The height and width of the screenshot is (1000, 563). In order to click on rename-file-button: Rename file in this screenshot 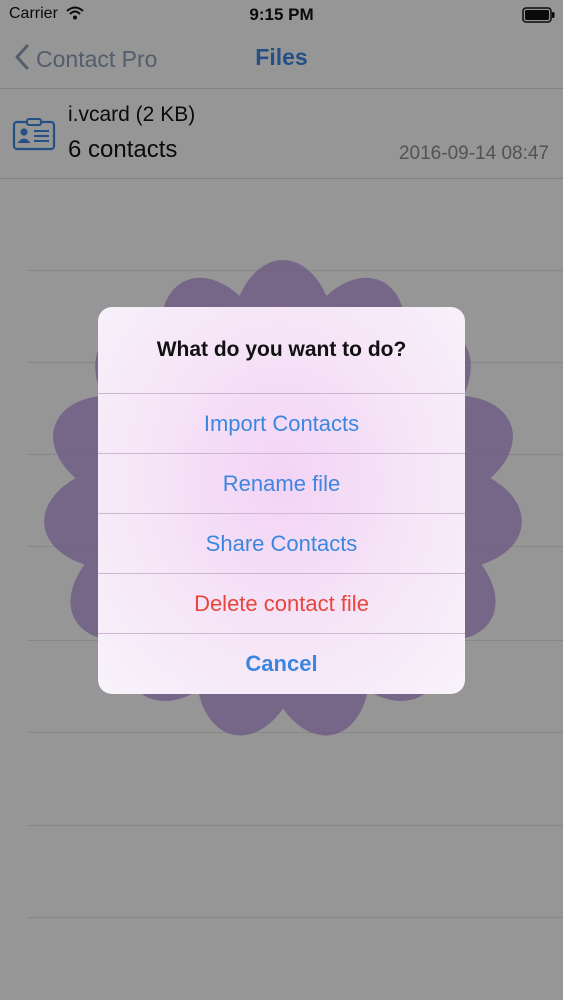, I will do `click(281, 483)`.